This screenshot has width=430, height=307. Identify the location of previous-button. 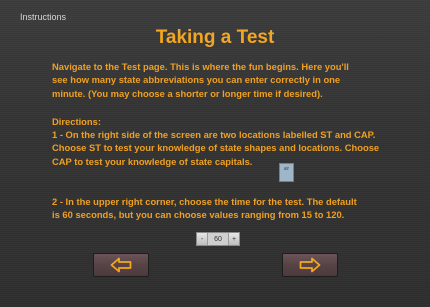
(121, 265).